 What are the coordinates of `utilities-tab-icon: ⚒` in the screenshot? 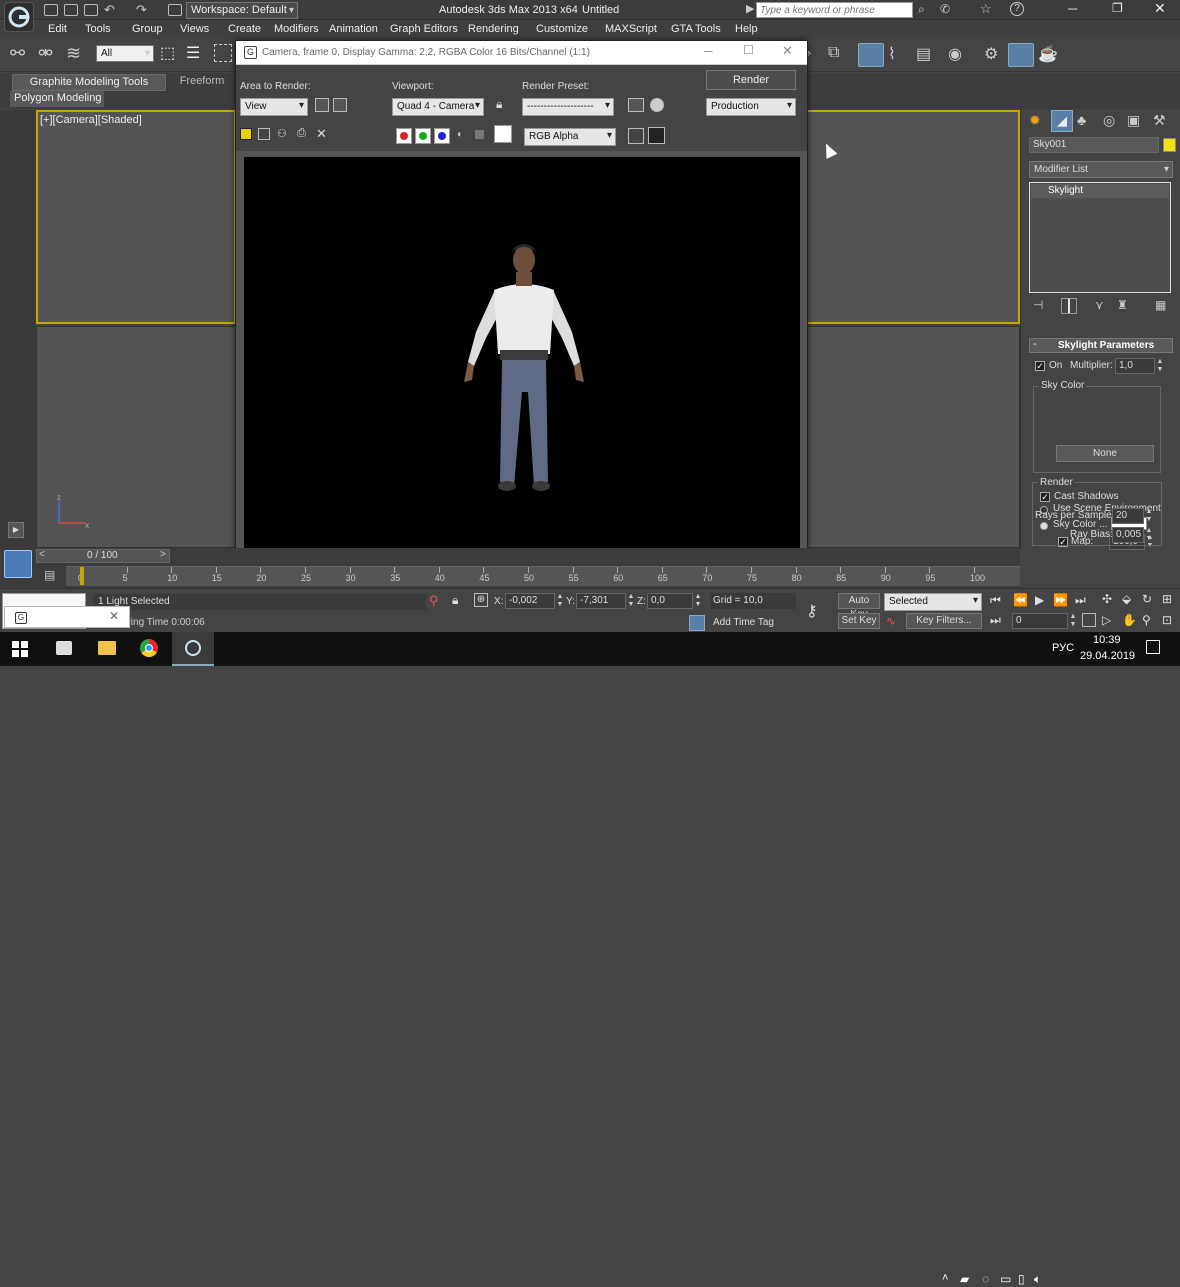 It's located at (1159, 120).